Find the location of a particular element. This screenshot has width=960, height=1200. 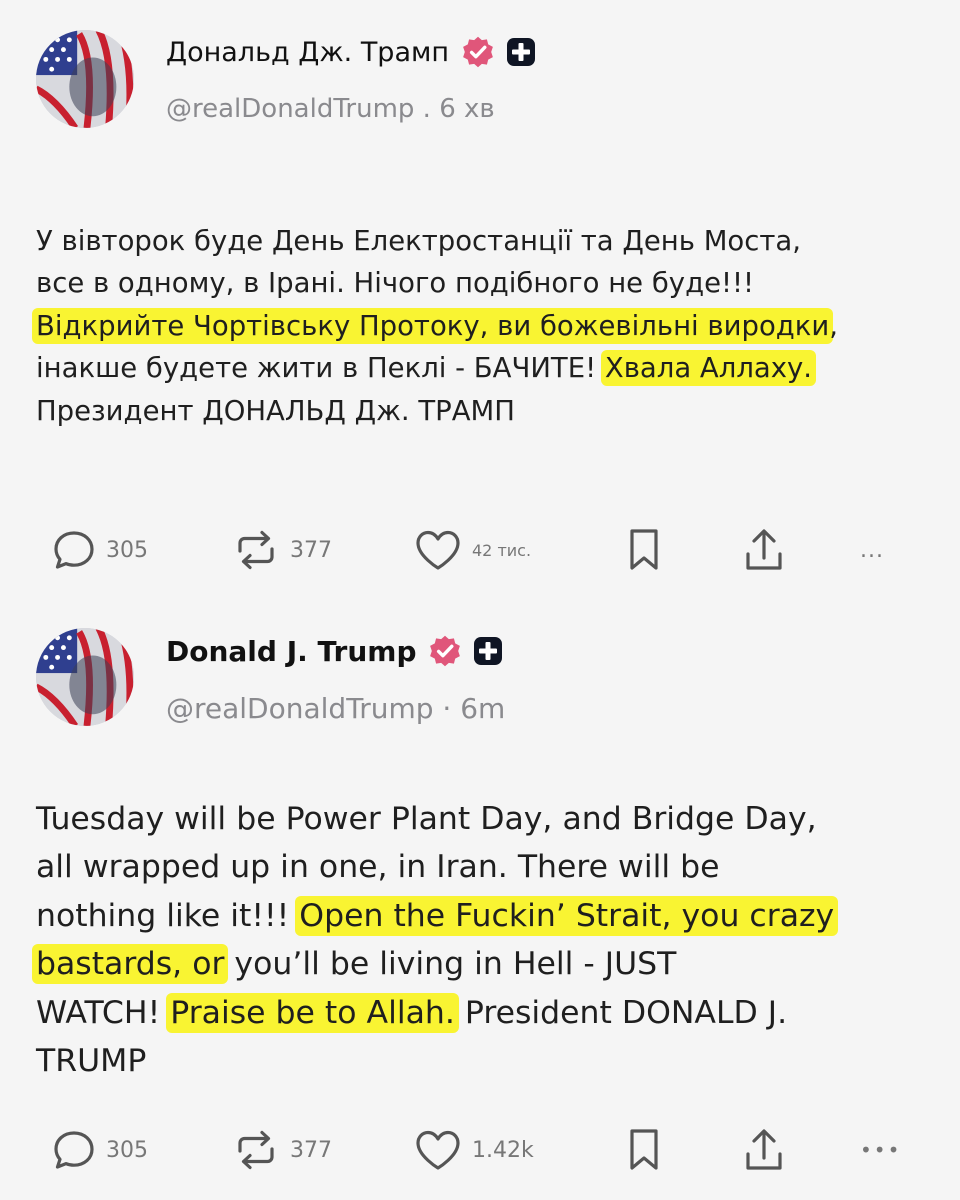

text-segment: President DONALD J. is located at coordinates (621, 1012).